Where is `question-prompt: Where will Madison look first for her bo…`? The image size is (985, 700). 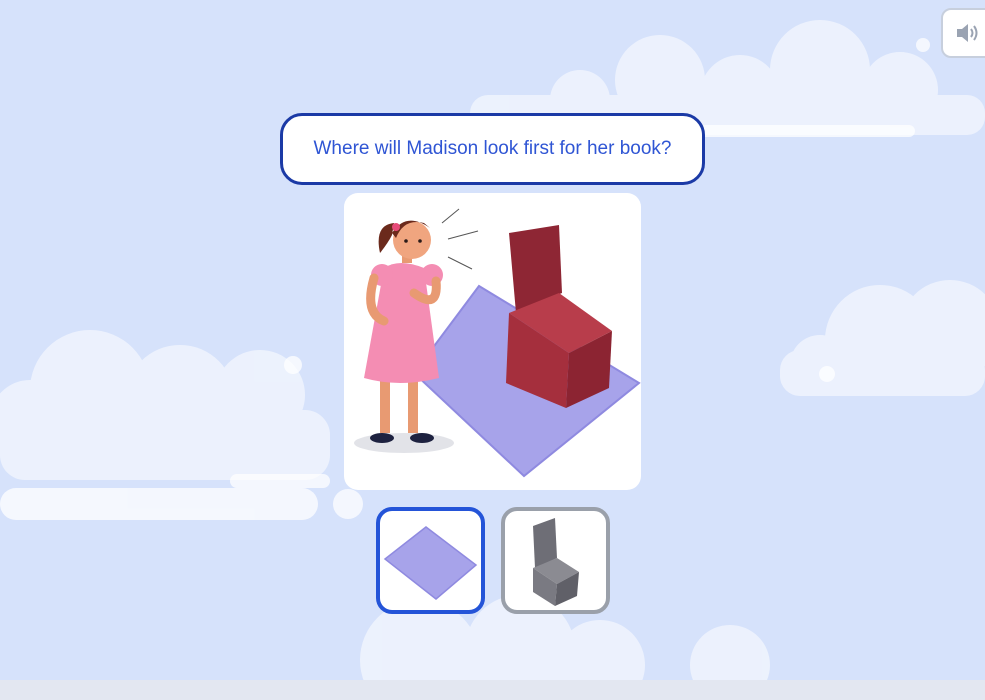
question-prompt: Where will Madison look first for her bo… is located at coordinates (492, 149).